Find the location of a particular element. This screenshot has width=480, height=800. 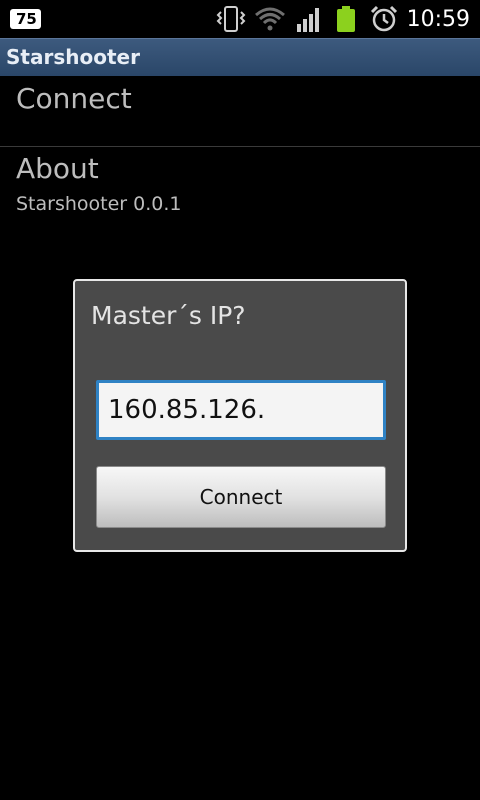

battery-icon is located at coordinates (346, 19).